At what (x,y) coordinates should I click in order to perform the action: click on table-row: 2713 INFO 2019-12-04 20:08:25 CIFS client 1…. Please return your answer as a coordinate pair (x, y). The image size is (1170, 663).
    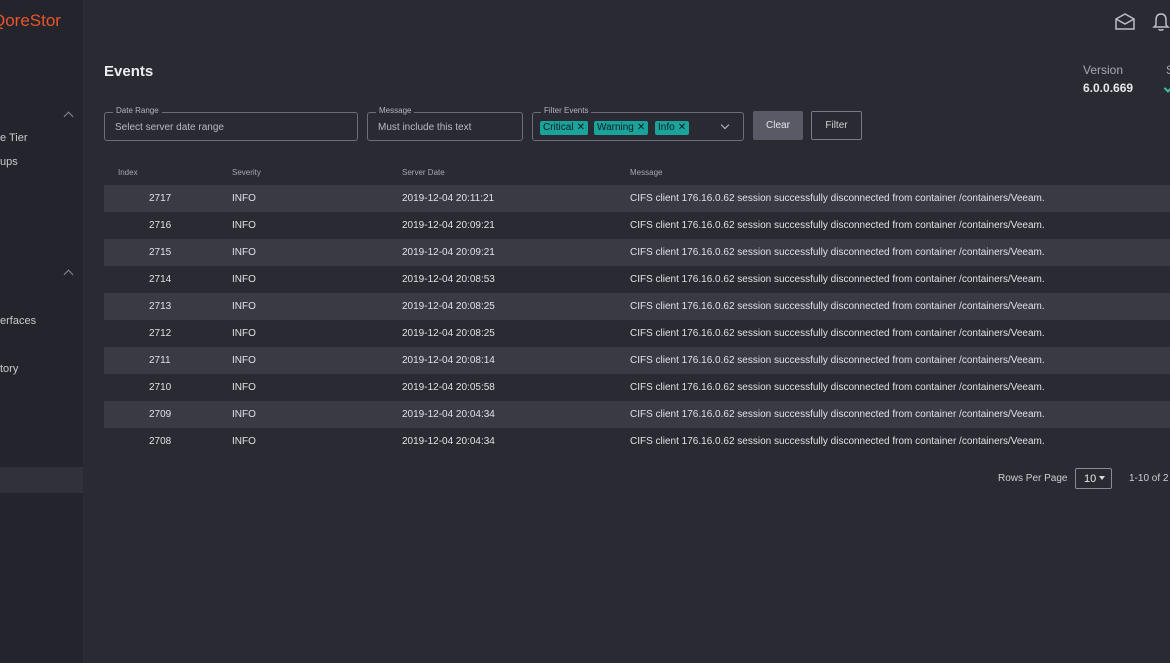
    Looking at the image, I should click on (637, 306).